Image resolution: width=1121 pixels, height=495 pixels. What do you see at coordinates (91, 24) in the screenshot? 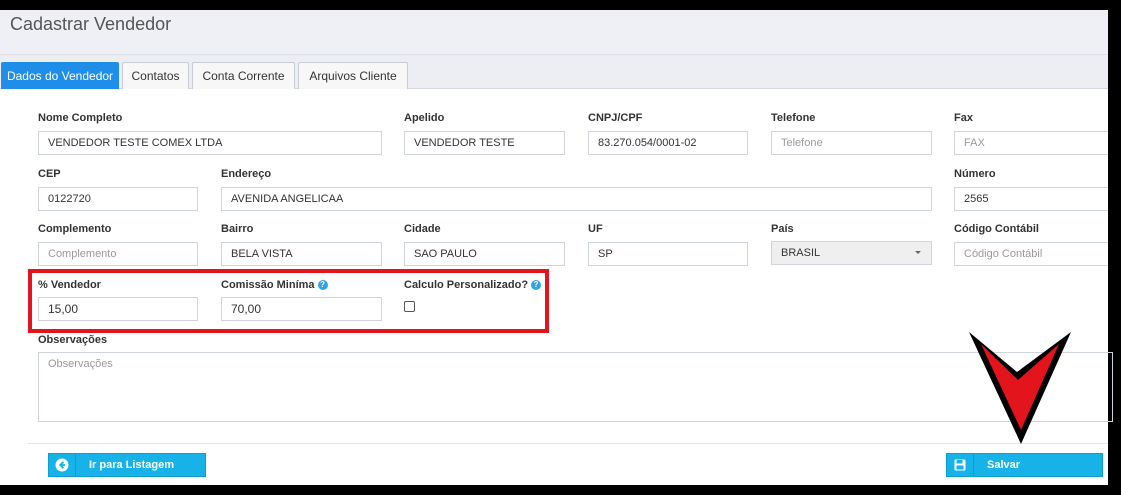
I see `page-title: Cadastrar Vendedor` at bounding box center [91, 24].